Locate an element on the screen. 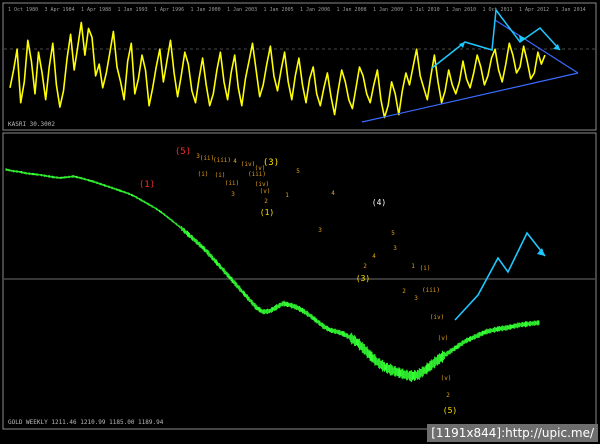  upper-corner-label: KASRI 30.3002 is located at coordinates (31, 124).